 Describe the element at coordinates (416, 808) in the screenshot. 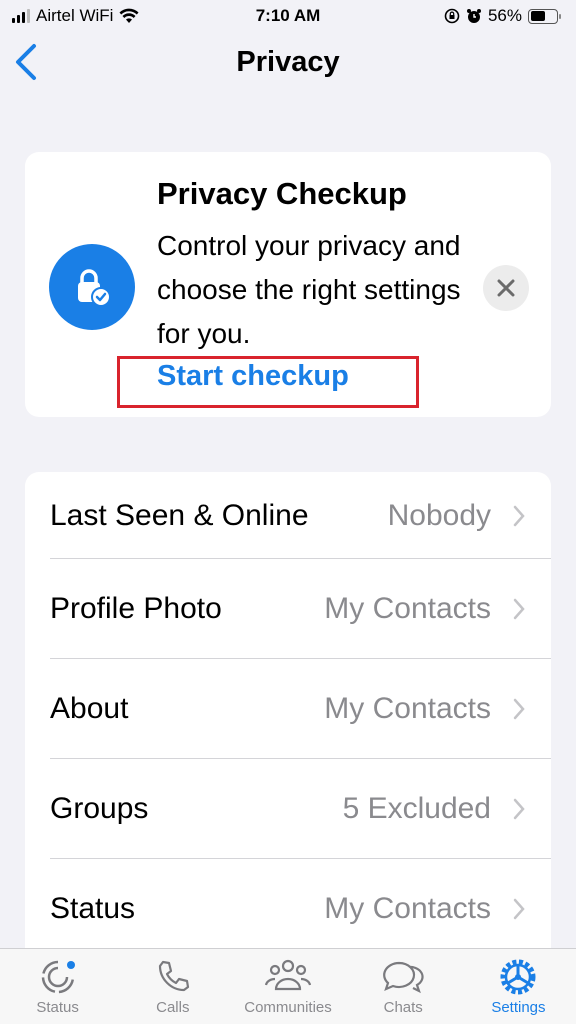

I see `row-value: 5 Excluded` at that location.